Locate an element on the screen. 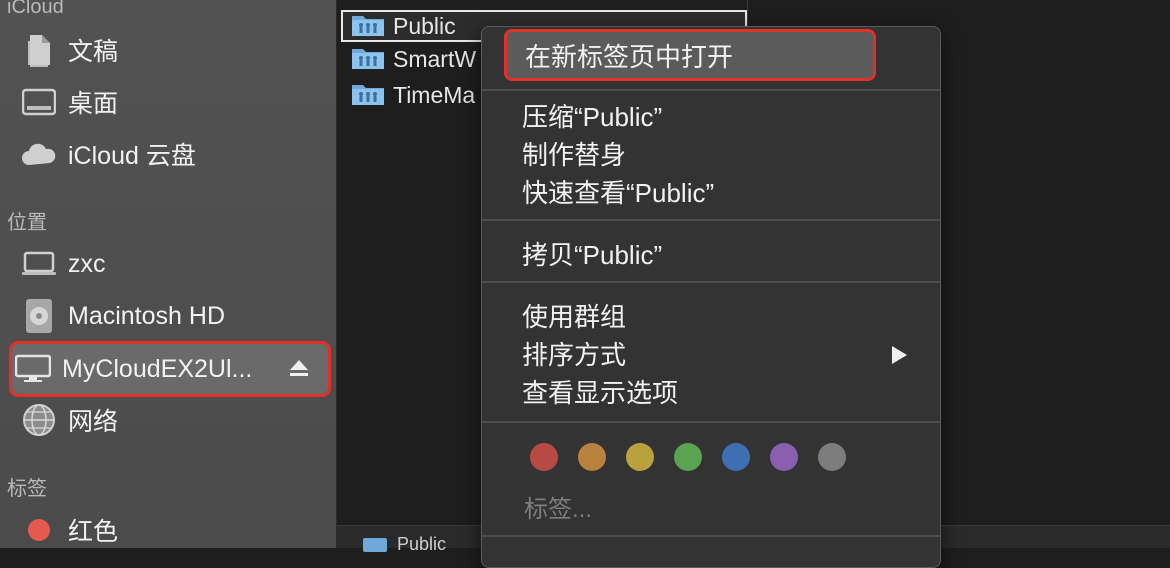 Image resolution: width=1170 pixels, height=568 pixels. menu-item-label: 排序方式 is located at coordinates (574, 355).